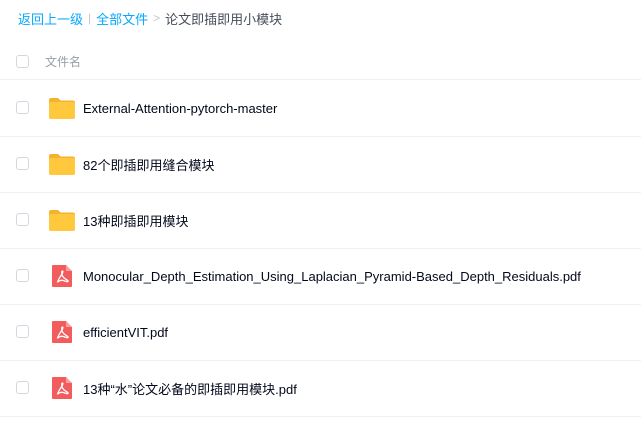 This screenshot has width=641, height=442. I want to click on current-folder-label: 论文即插即用小模块, so click(224, 19).